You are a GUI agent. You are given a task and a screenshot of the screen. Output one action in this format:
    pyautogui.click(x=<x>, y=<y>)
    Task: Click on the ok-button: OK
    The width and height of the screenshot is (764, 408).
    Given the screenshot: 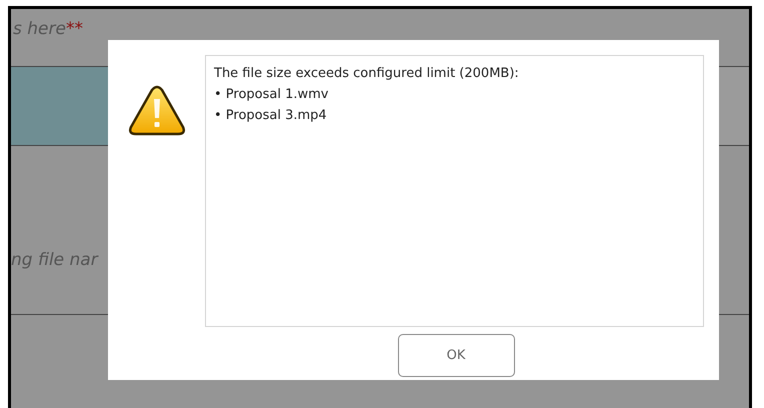 What is the action you would take?
    pyautogui.click(x=456, y=355)
    